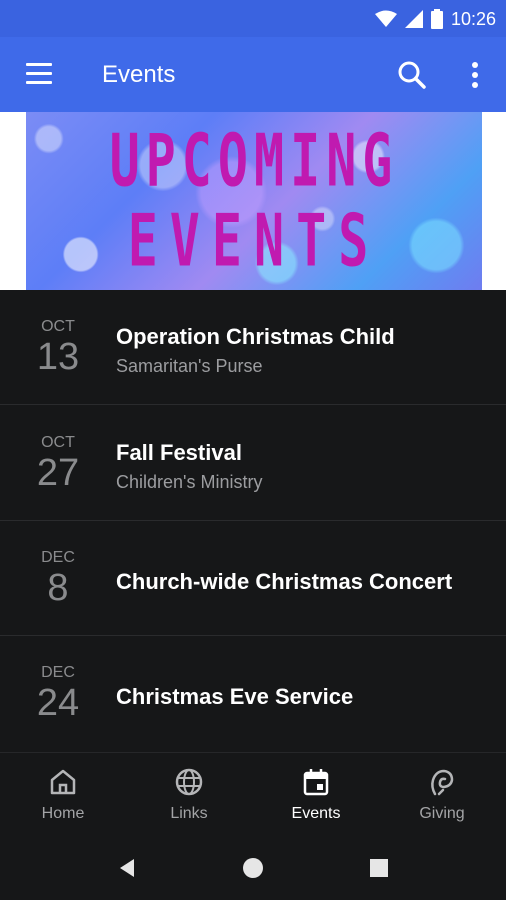  I want to click on event-item: OCT 27 Fall Festival Children's Ministry, so click(253, 463).